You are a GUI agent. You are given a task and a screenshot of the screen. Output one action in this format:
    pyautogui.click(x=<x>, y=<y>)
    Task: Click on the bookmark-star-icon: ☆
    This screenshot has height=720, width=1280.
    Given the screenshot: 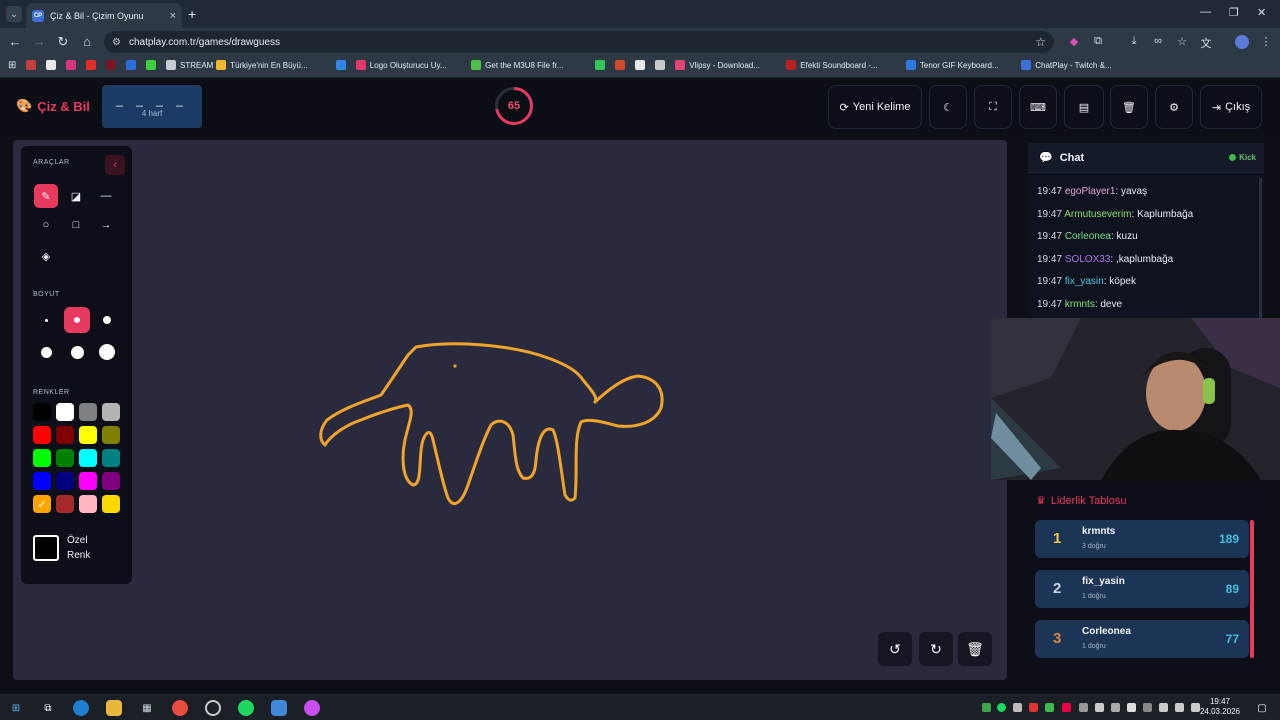 What is the action you would take?
    pyautogui.click(x=1040, y=42)
    